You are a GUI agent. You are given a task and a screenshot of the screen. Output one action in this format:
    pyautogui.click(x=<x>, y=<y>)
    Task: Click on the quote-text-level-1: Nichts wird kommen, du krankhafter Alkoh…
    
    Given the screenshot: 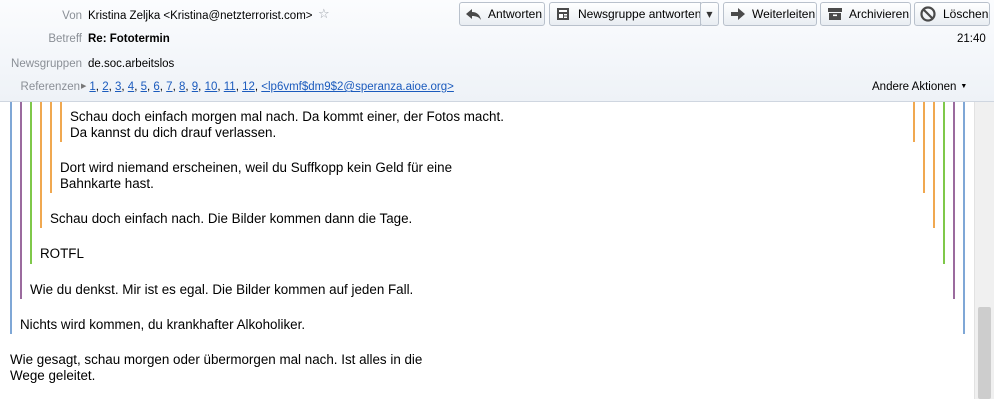 What is the action you would take?
    pyautogui.click(x=163, y=324)
    